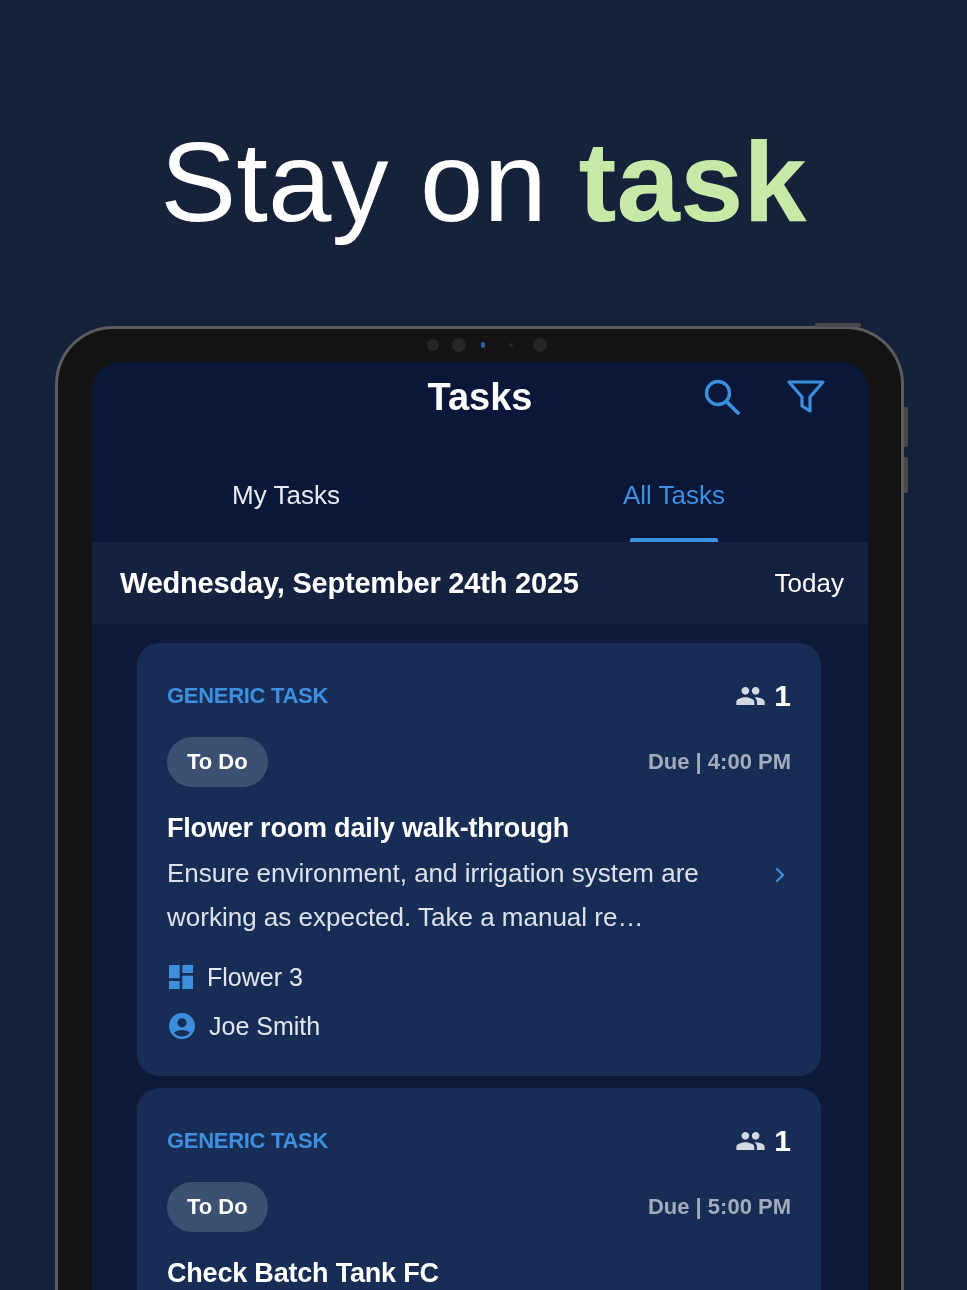 The image size is (967, 1290). What do you see at coordinates (906, 475) in the screenshot?
I see `volume-down-button` at bounding box center [906, 475].